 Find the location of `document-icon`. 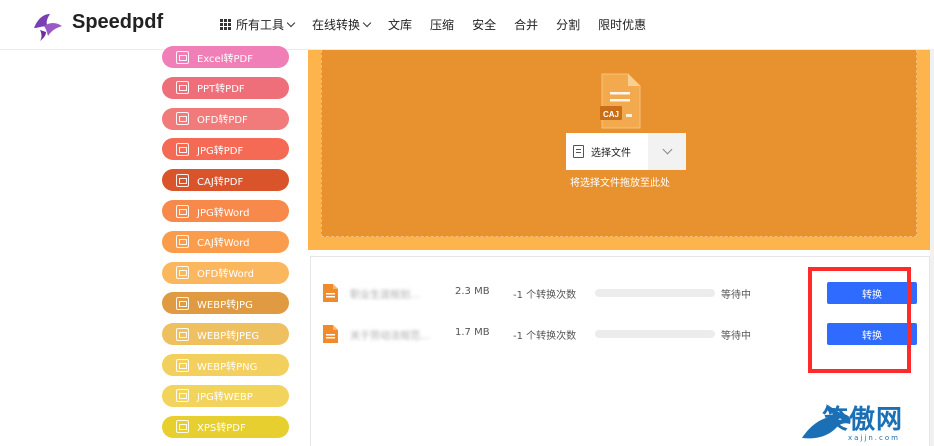

document-icon is located at coordinates (578, 151).